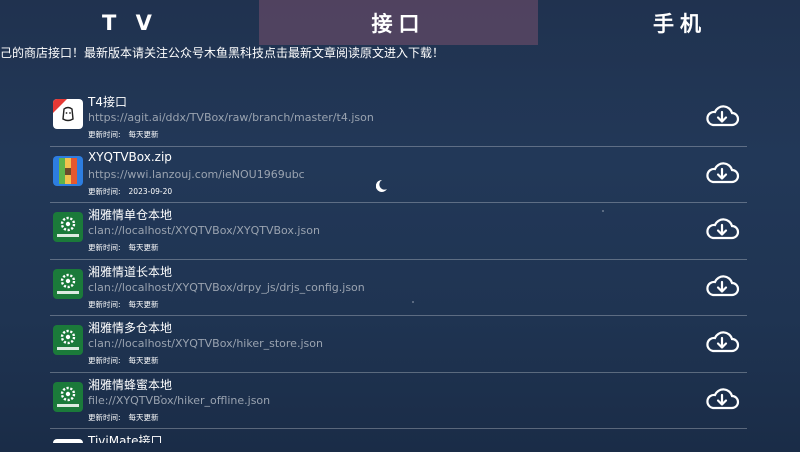 The width and height of the screenshot is (800, 452). I want to click on tab-tv: T V, so click(130, 22).